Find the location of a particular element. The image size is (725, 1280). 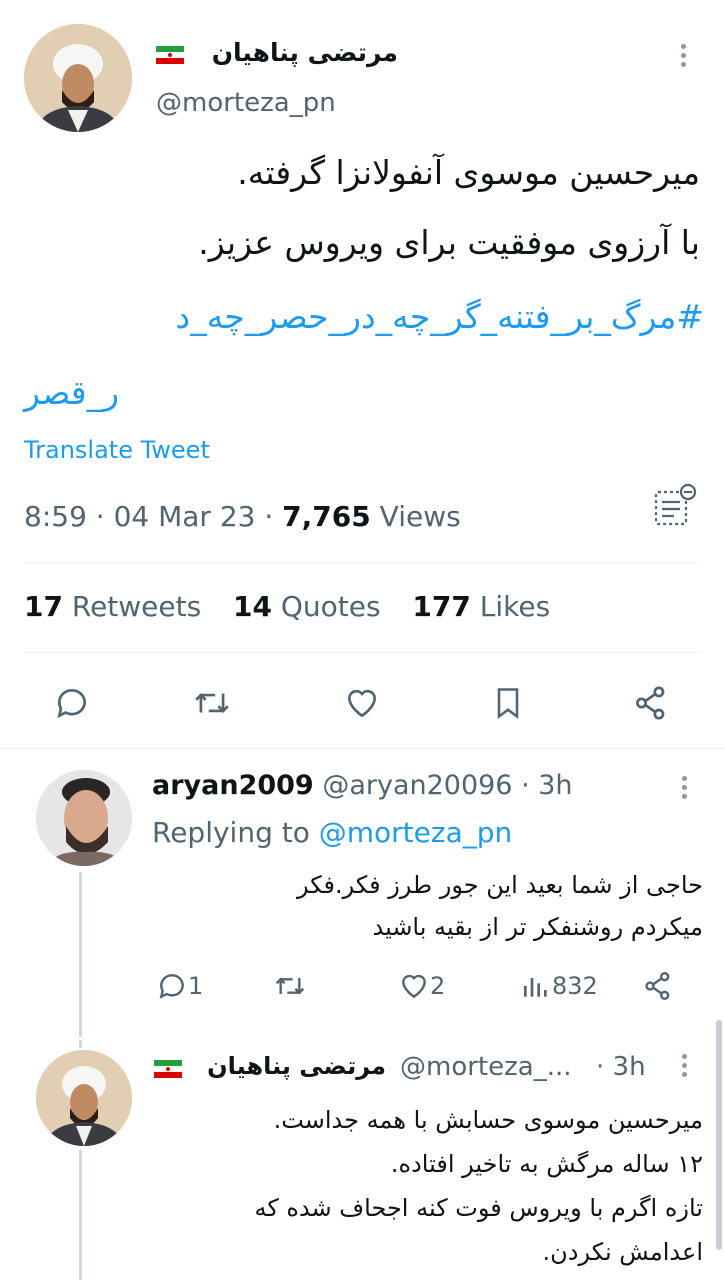

views-icon is located at coordinates (536, 986).